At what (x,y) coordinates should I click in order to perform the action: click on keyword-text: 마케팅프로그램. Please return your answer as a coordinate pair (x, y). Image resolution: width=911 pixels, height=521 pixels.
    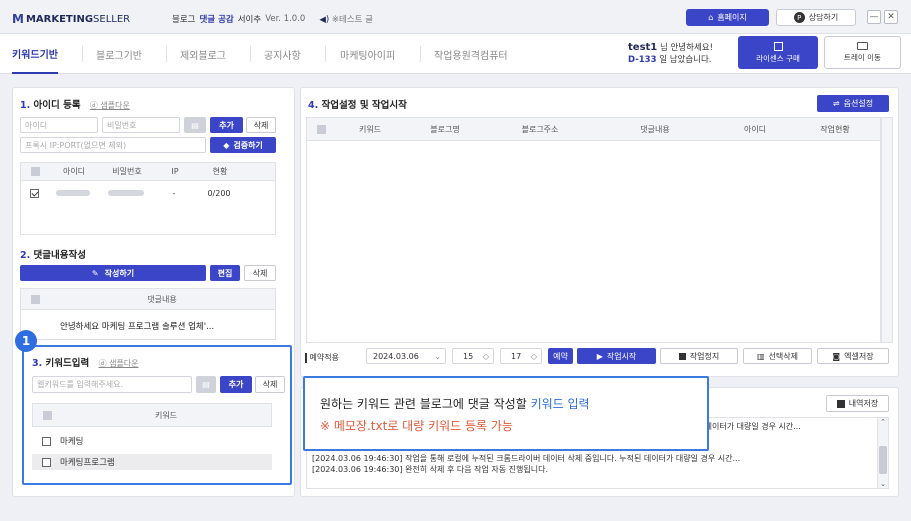
    Looking at the image, I should click on (87, 463).